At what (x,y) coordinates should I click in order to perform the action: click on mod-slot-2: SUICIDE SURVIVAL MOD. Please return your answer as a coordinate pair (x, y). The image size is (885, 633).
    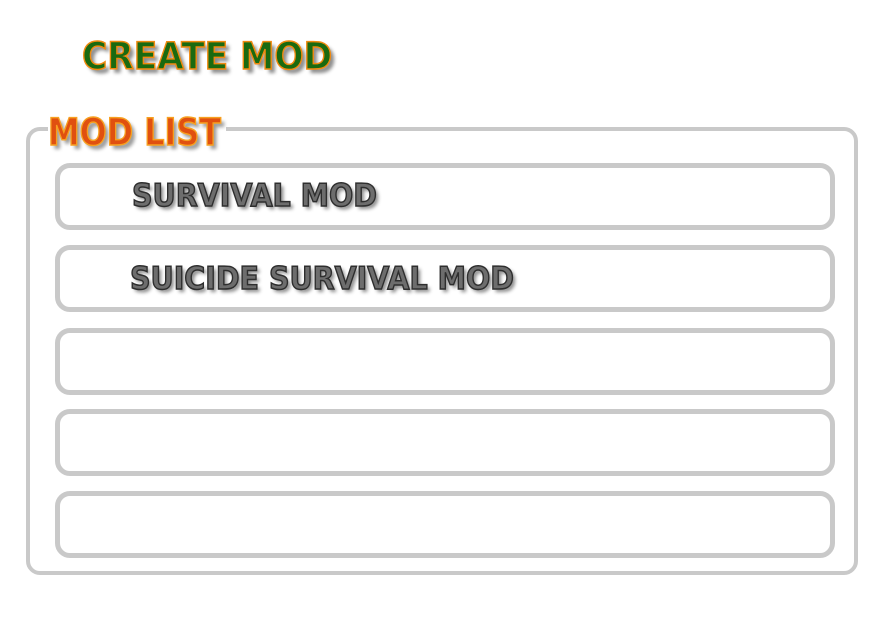
    Looking at the image, I should click on (445, 278).